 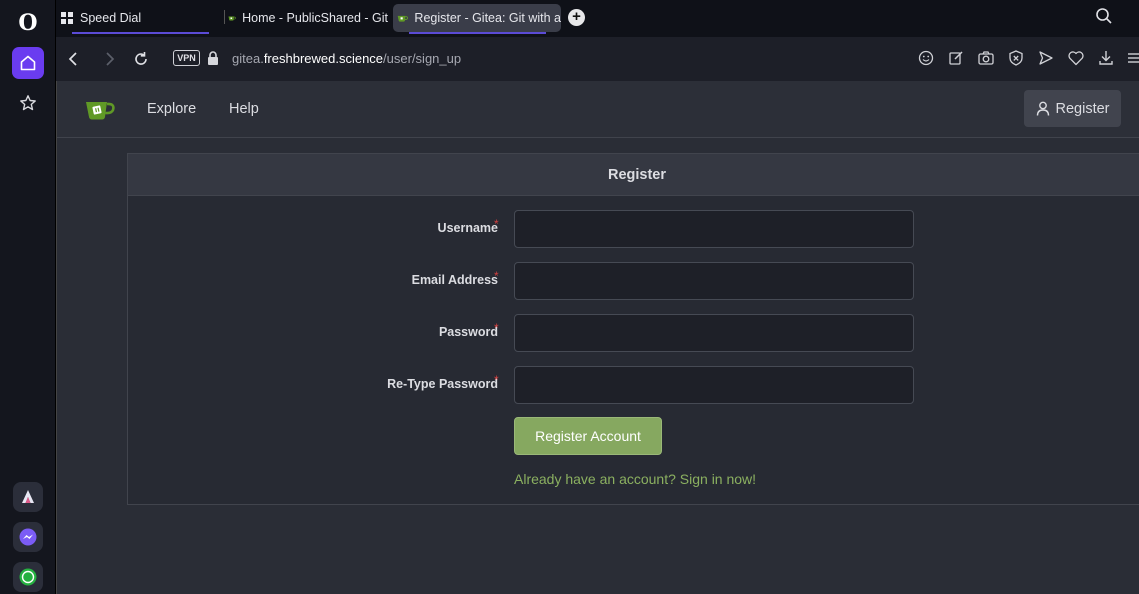 I want to click on new-tab-button: +, so click(x=576, y=17).